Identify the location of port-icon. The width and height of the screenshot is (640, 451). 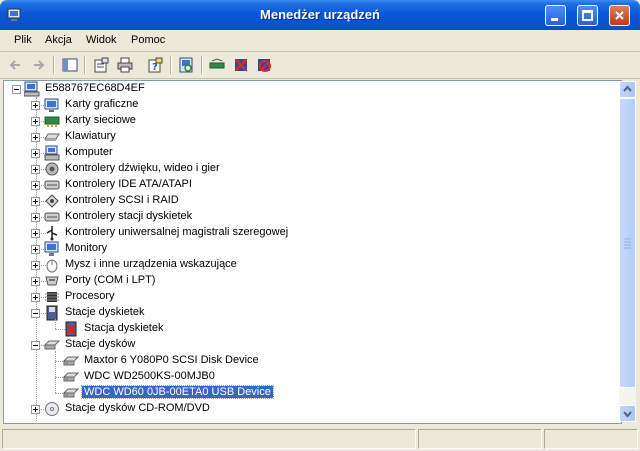
(52, 281).